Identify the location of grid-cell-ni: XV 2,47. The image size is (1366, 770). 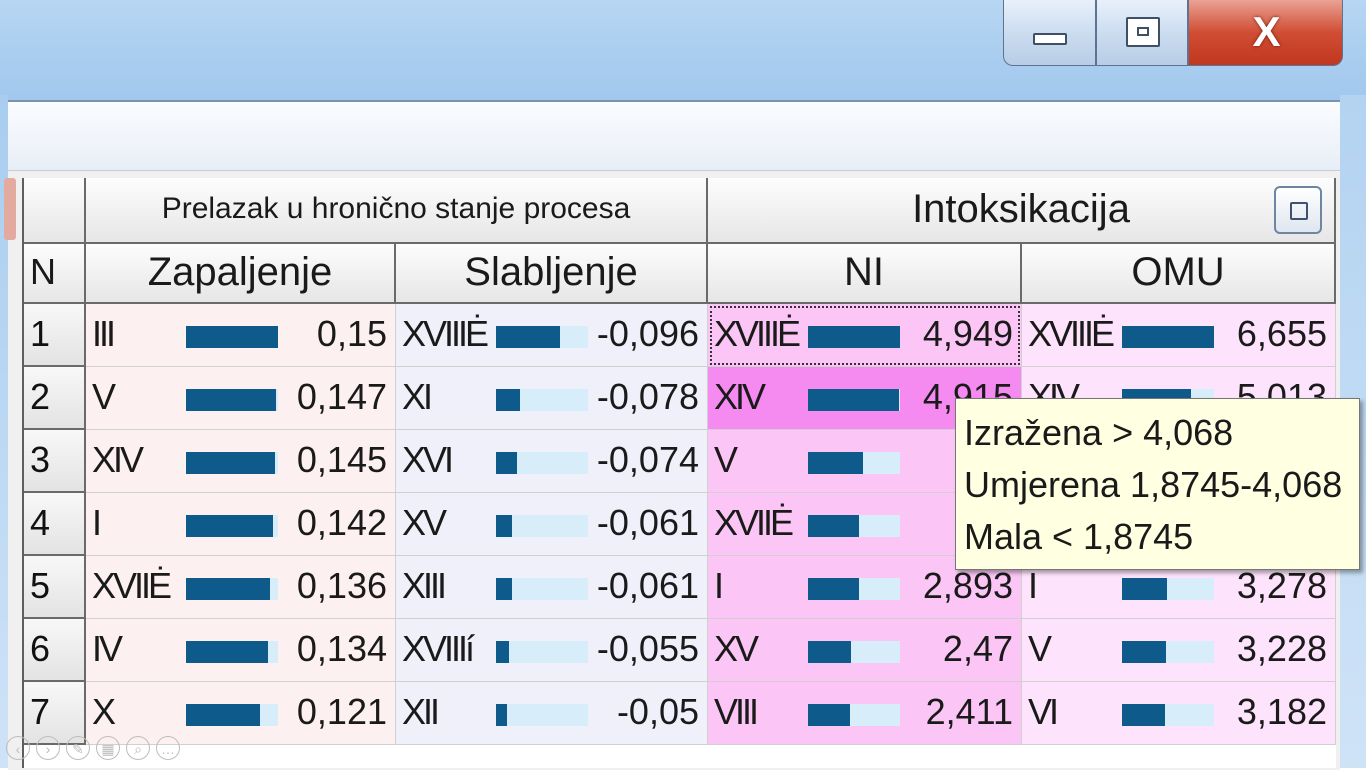
(865, 650).